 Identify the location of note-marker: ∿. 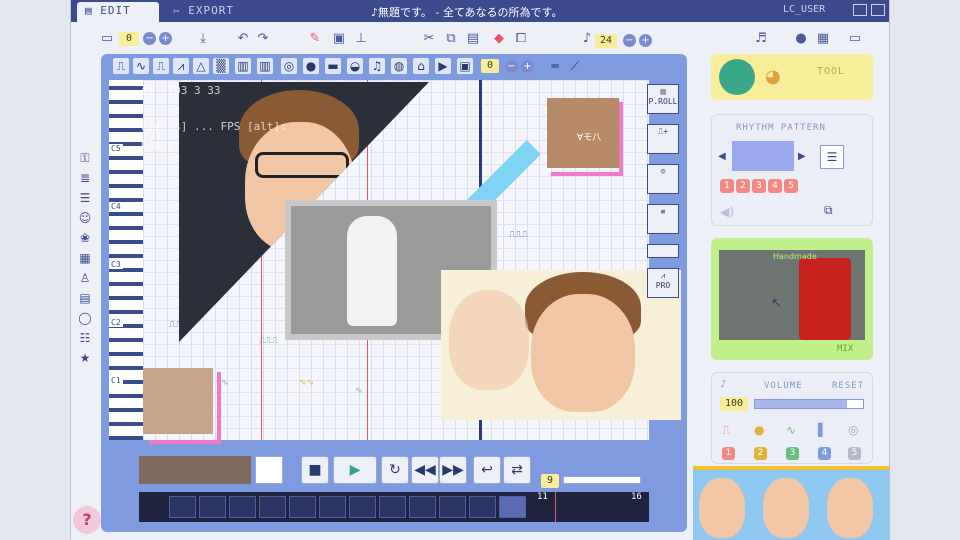
(359, 391).